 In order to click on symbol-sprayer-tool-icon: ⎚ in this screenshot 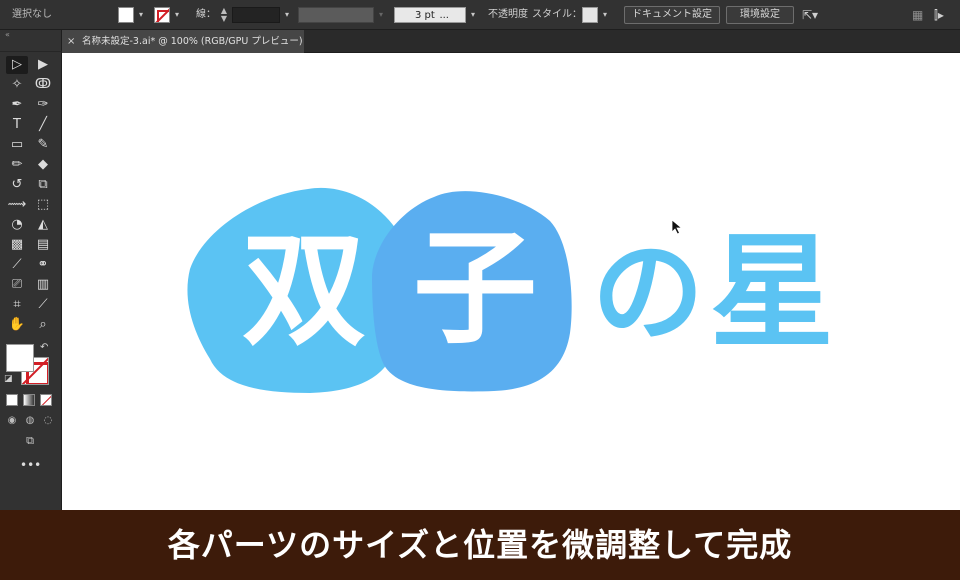, I will do `click(17, 285)`.